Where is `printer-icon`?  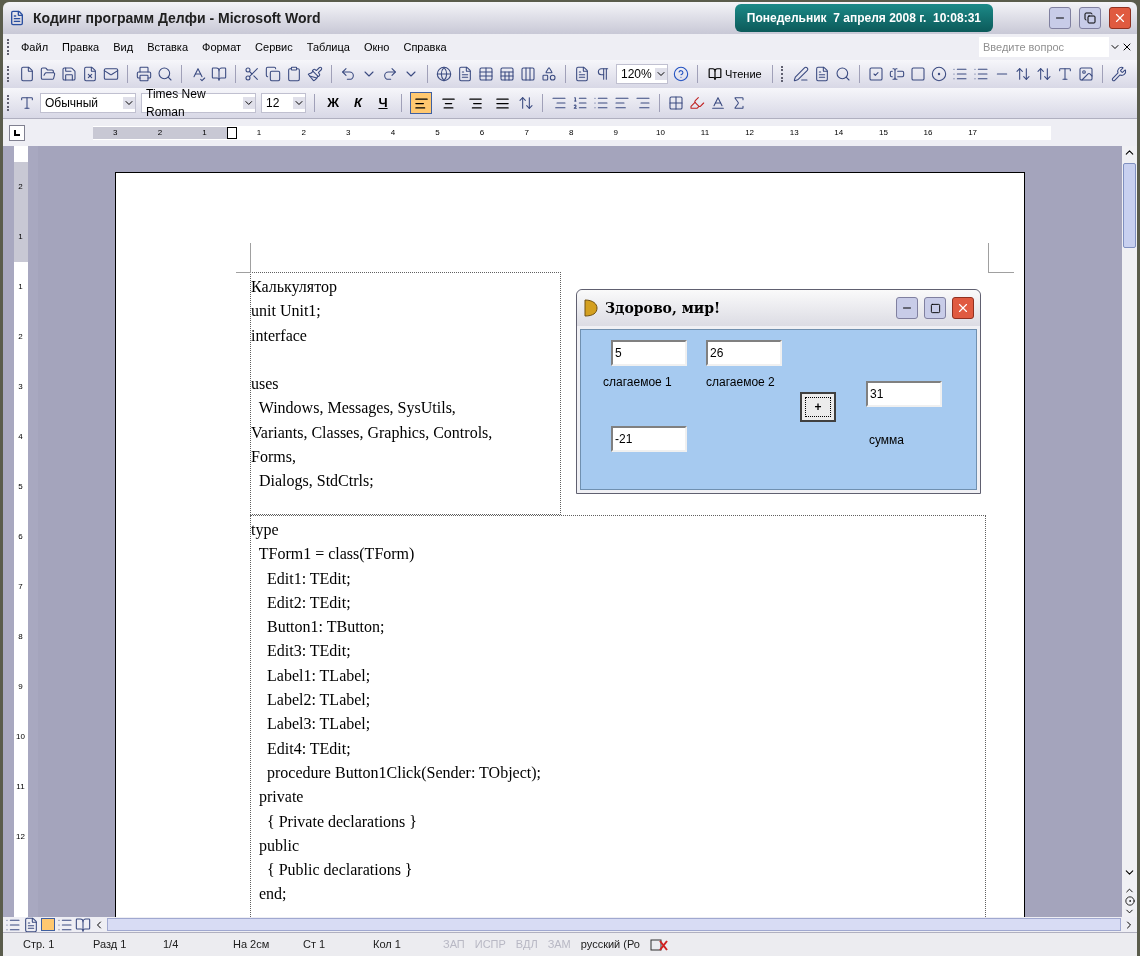
printer-icon is located at coordinates (144, 74).